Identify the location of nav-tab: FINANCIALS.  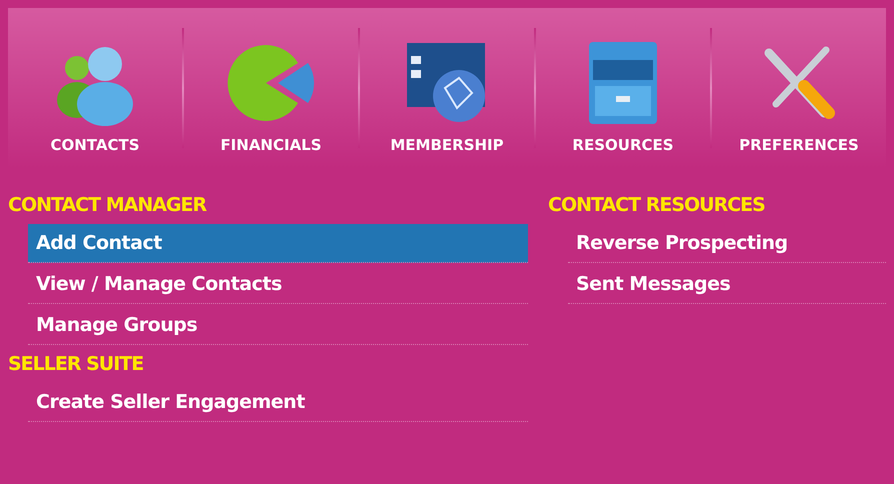
(271, 88).